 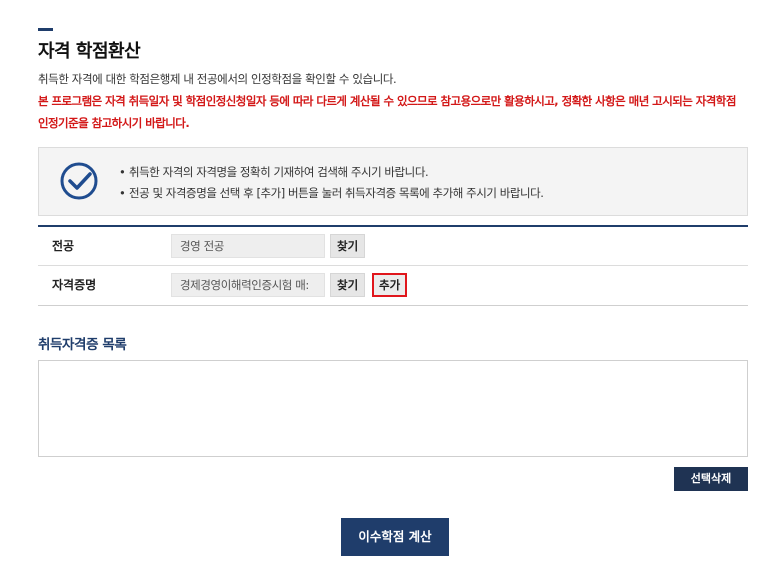 What do you see at coordinates (390, 285) in the screenshot?
I see `add-button: 추가` at bounding box center [390, 285].